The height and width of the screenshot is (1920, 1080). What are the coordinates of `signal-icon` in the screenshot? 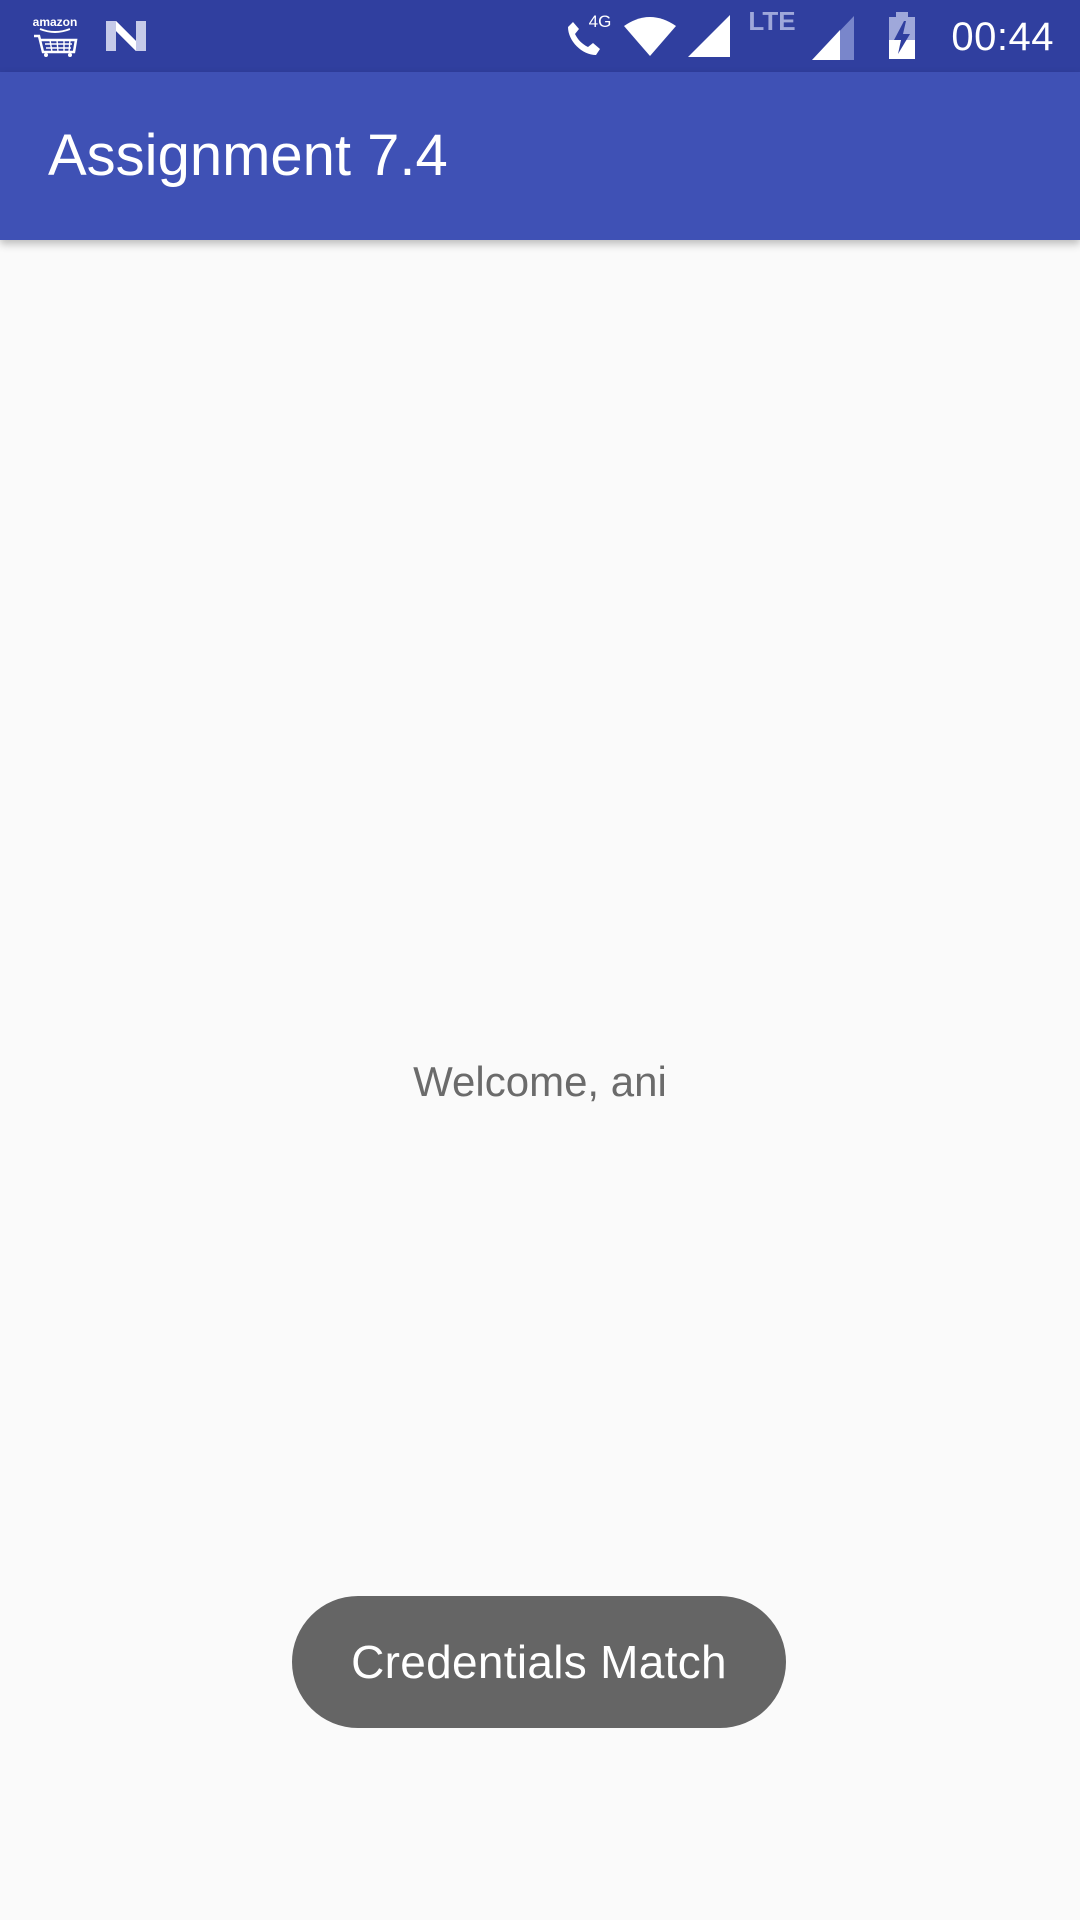 It's located at (709, 36).